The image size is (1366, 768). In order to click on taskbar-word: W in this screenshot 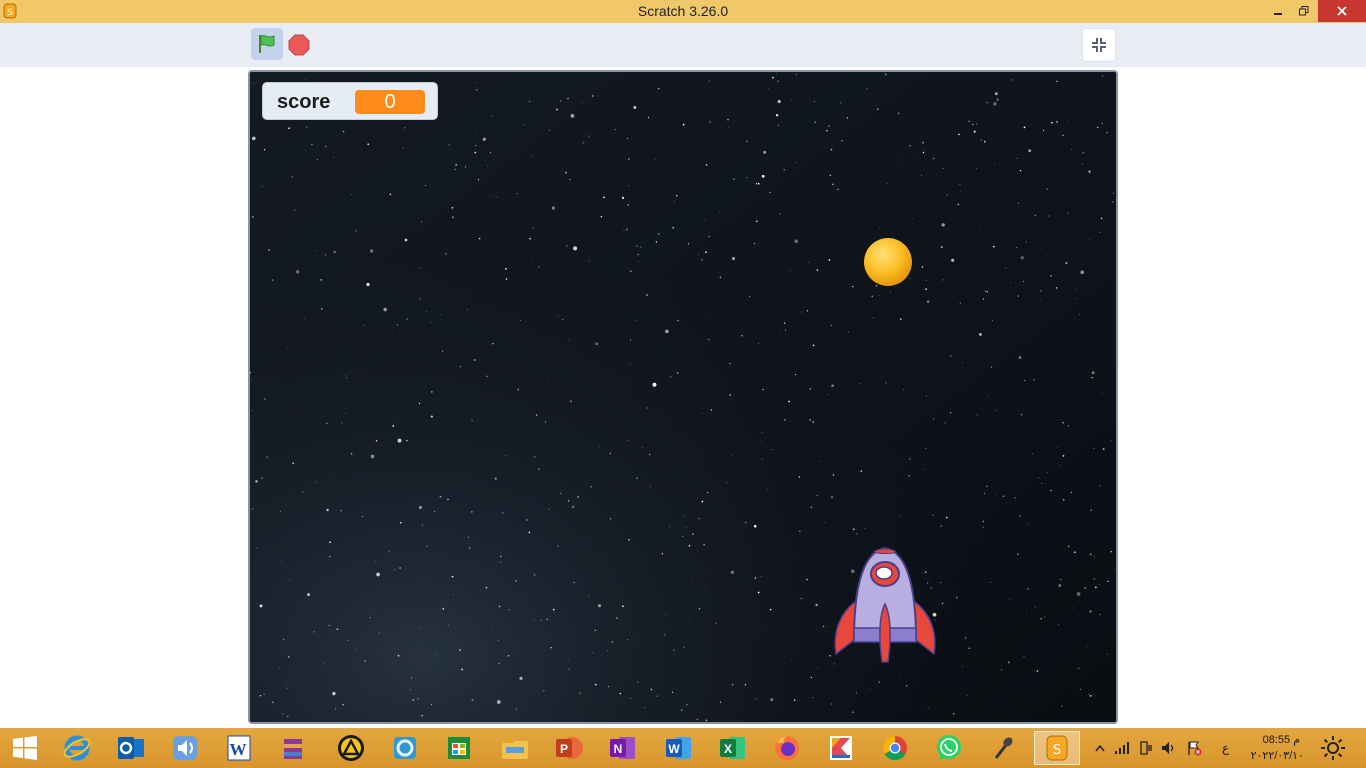, I will do `click(679, 748)`.